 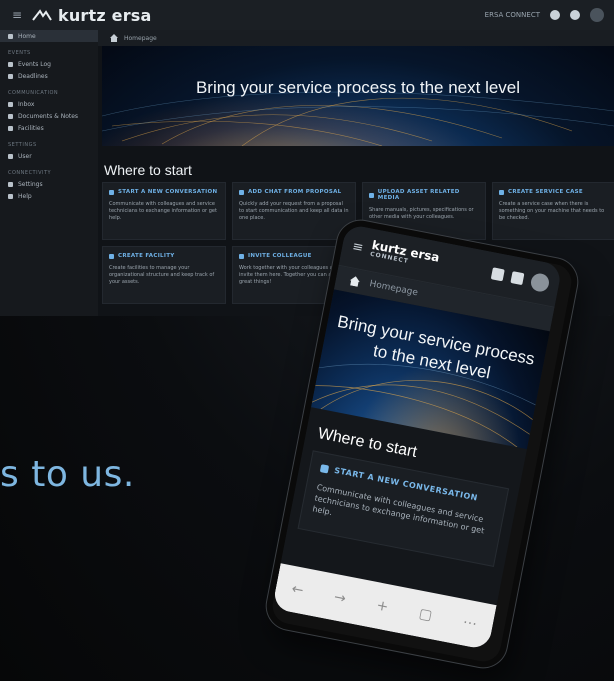 I want to click on add-tab-icon: +, so click(x=382, y=606).